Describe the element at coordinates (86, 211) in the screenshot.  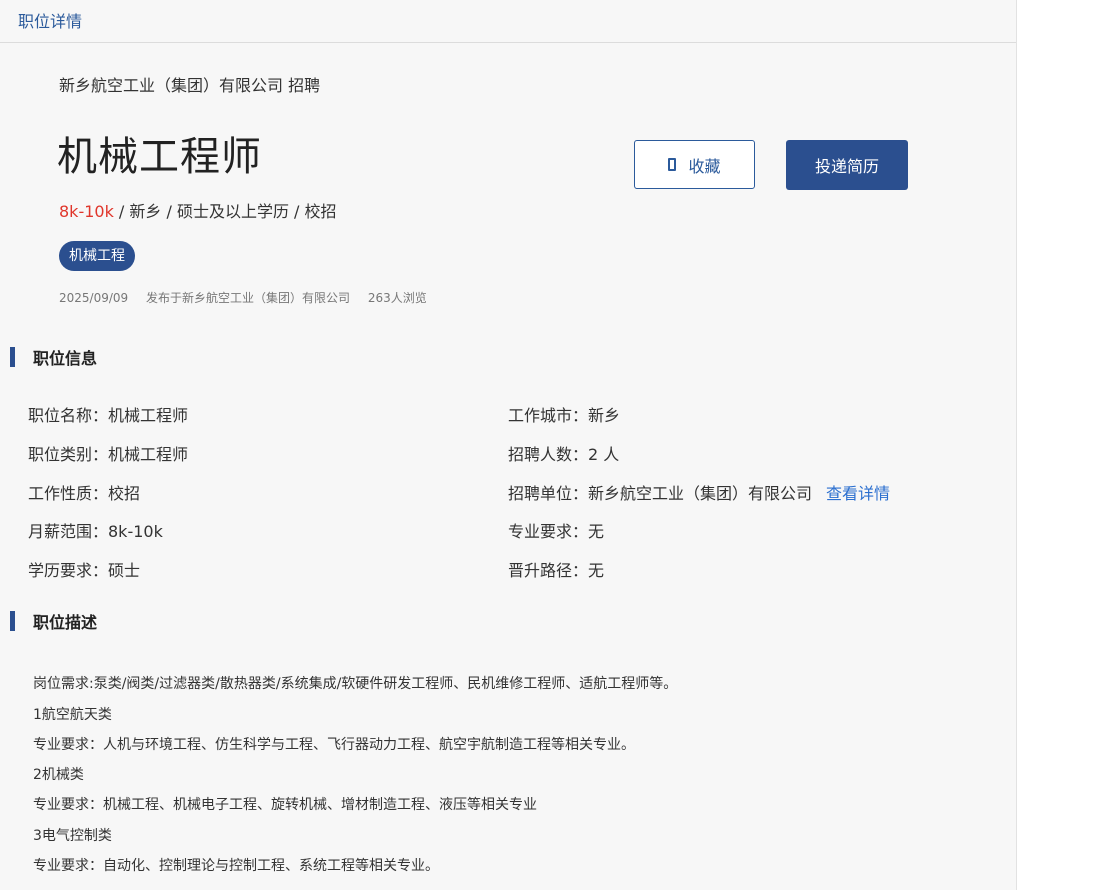
I see `salary-range: 8k-10k` at that location.